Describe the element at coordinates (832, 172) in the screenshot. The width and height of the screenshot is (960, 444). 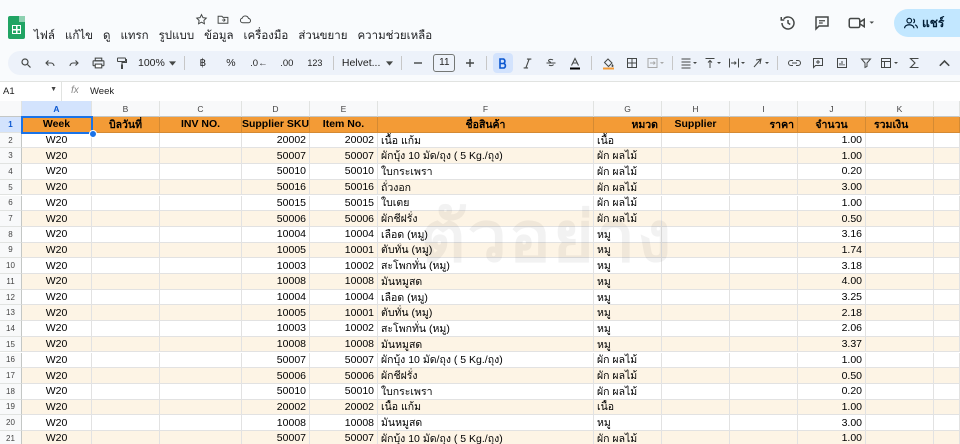
I see `cell-qty: 0.20` at that location.